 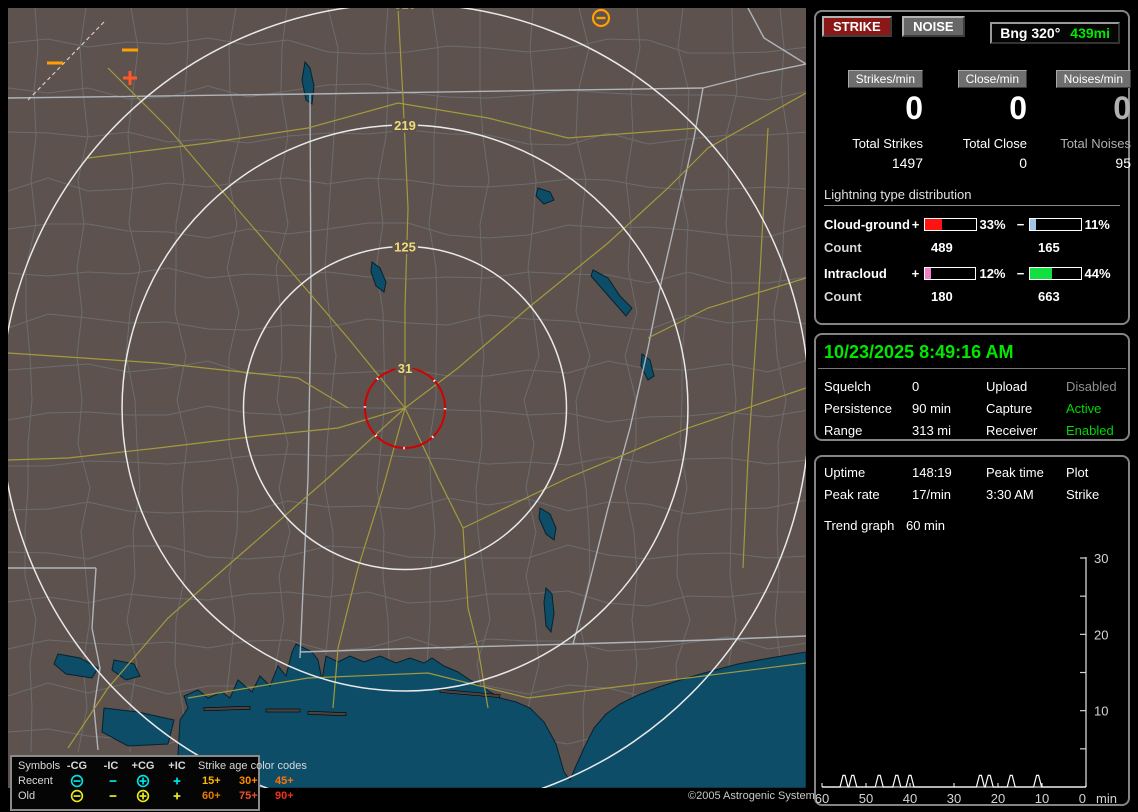 What do you see at coordinates (1015, 472) in the screenshot?
I see `peak-time-label: Peak time` at bounding box center [1015, 472].